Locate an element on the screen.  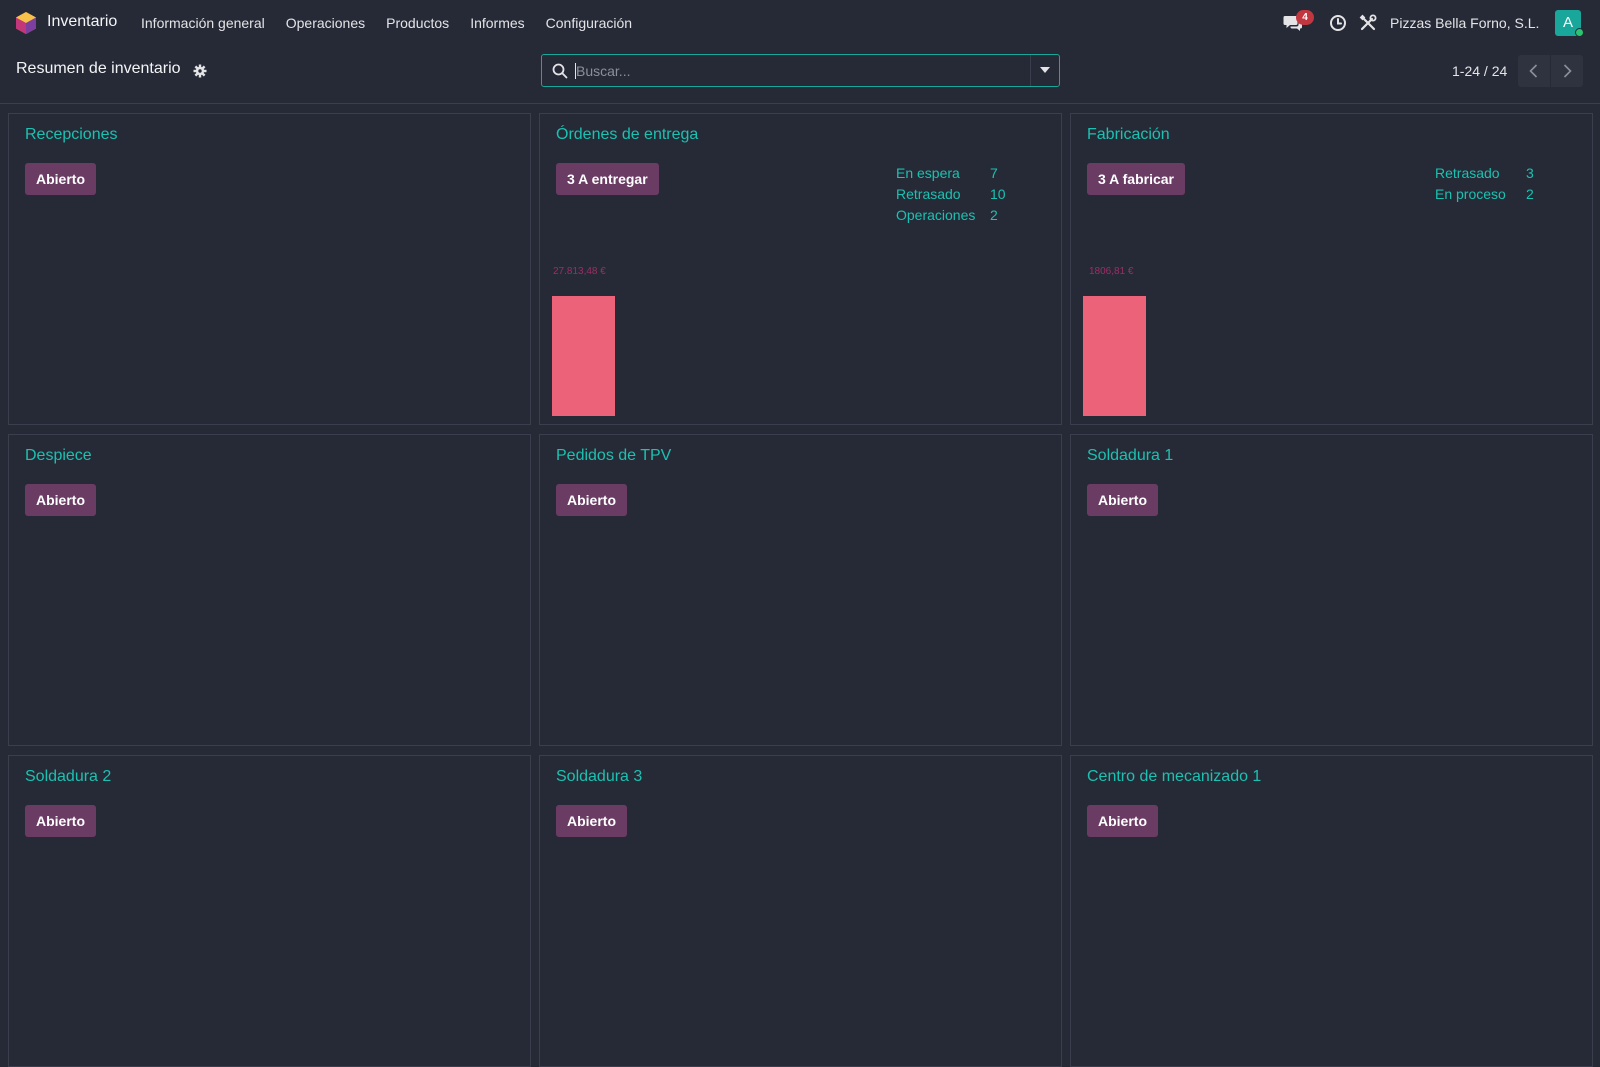
tools-icon is located at coordinates (1368, 23).